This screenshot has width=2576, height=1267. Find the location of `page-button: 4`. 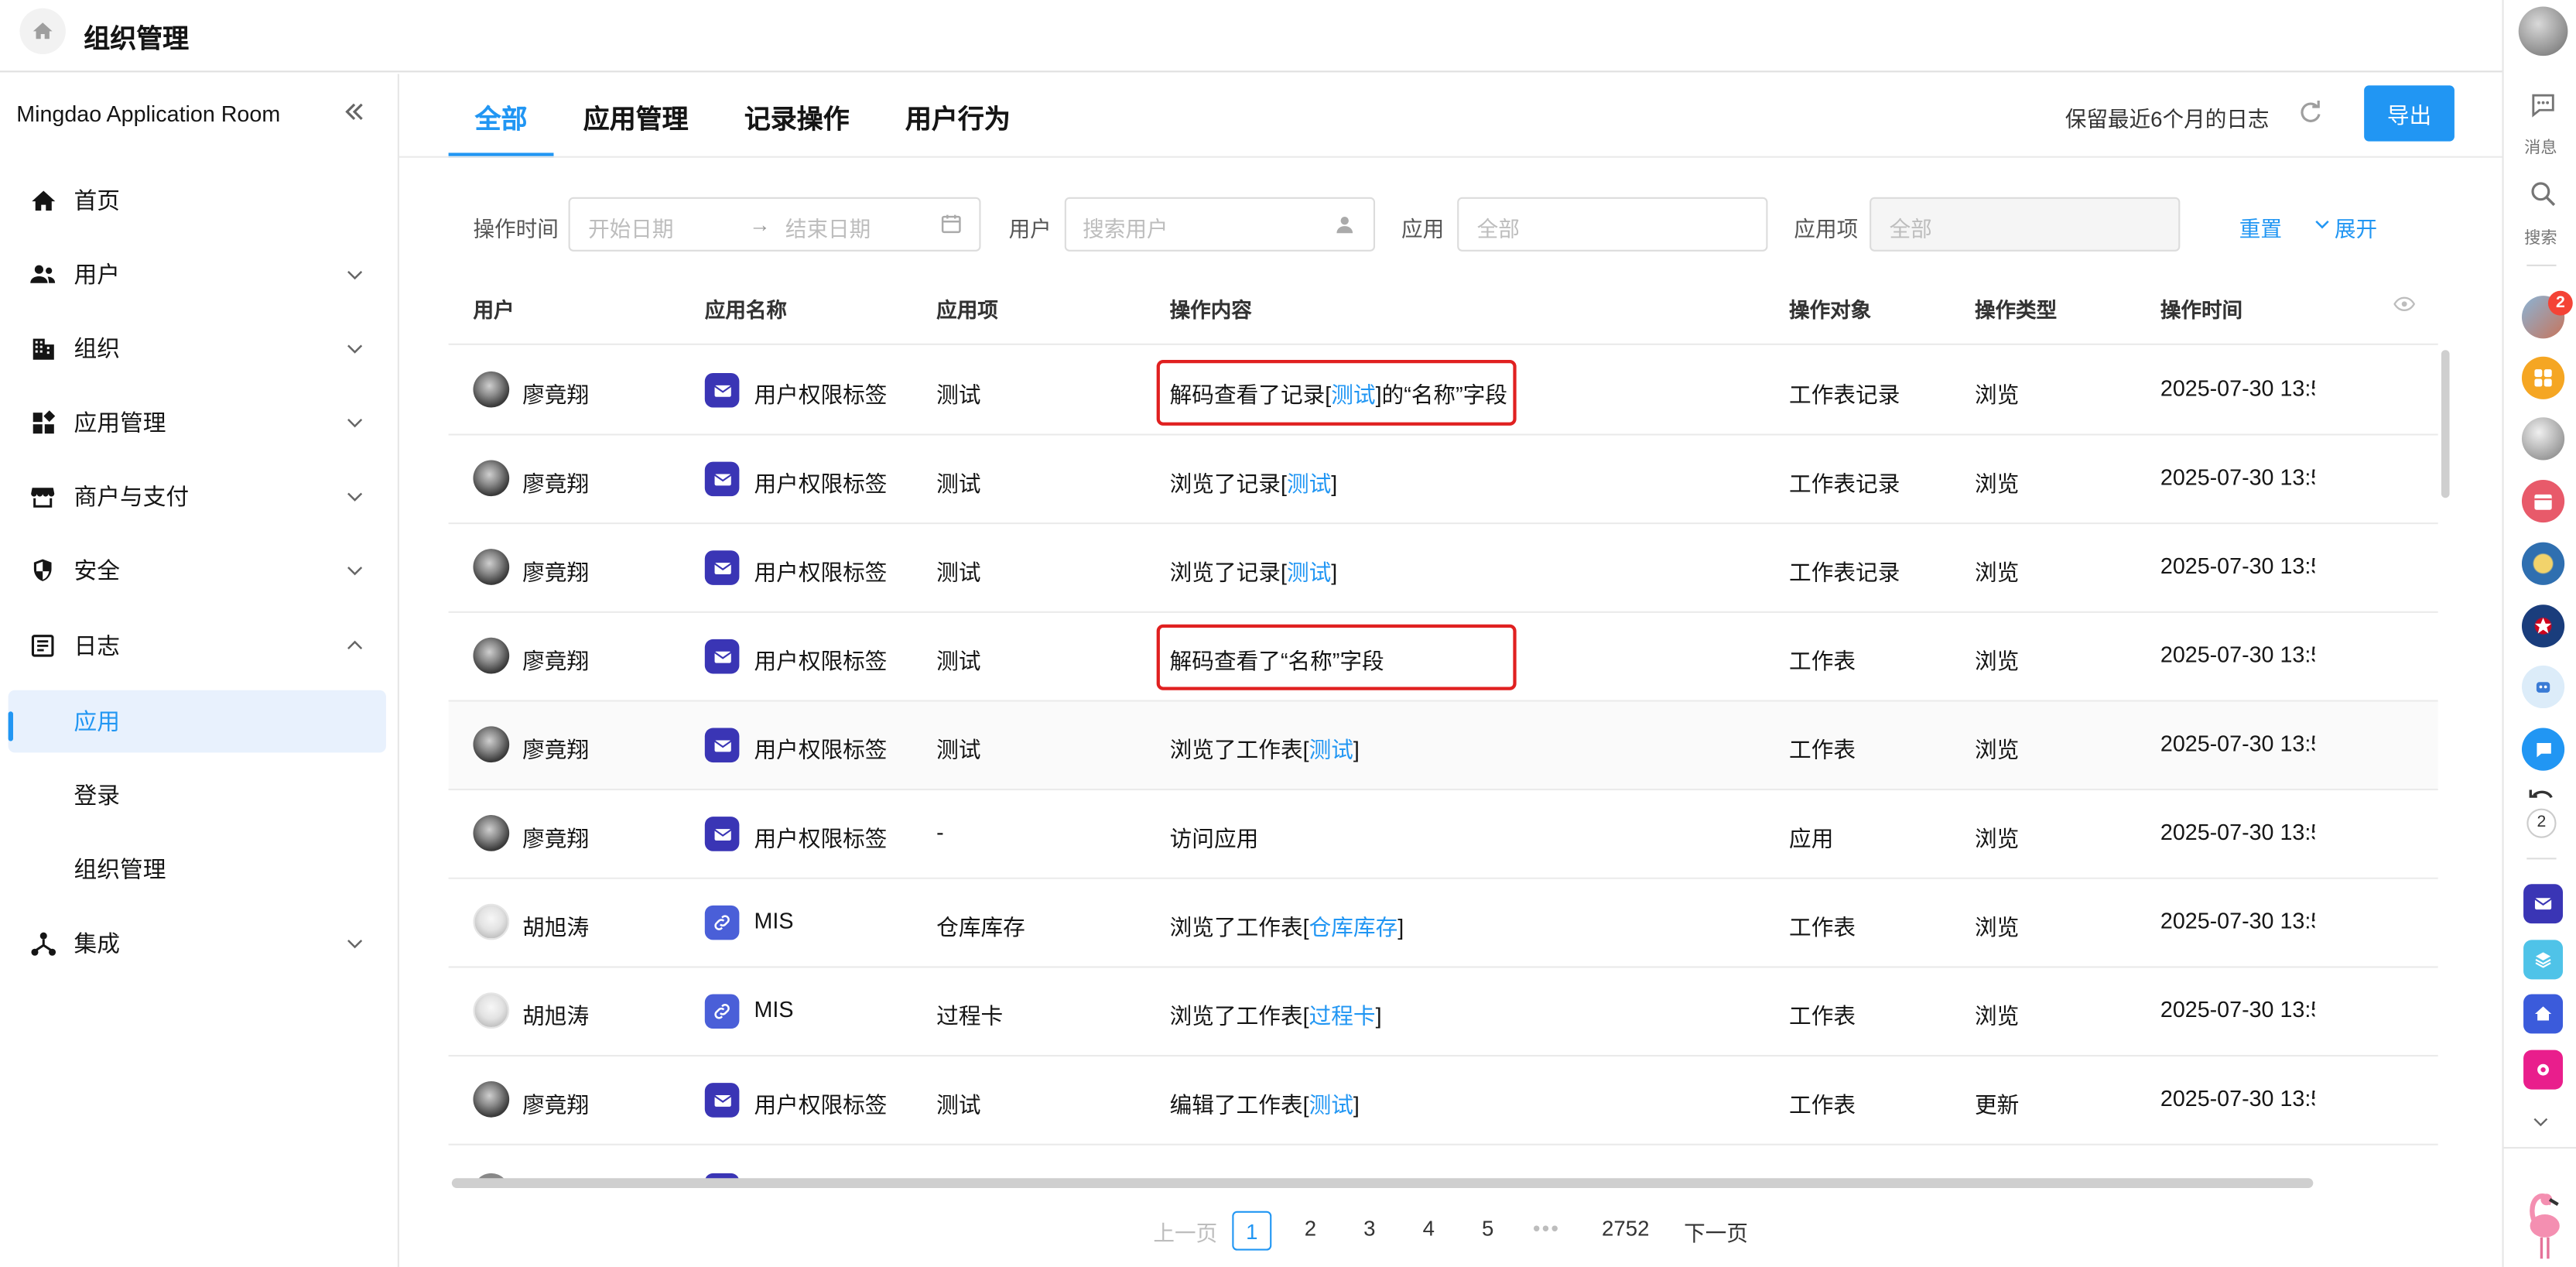

page-button: 4 is located at coordinates (1429, 1229).